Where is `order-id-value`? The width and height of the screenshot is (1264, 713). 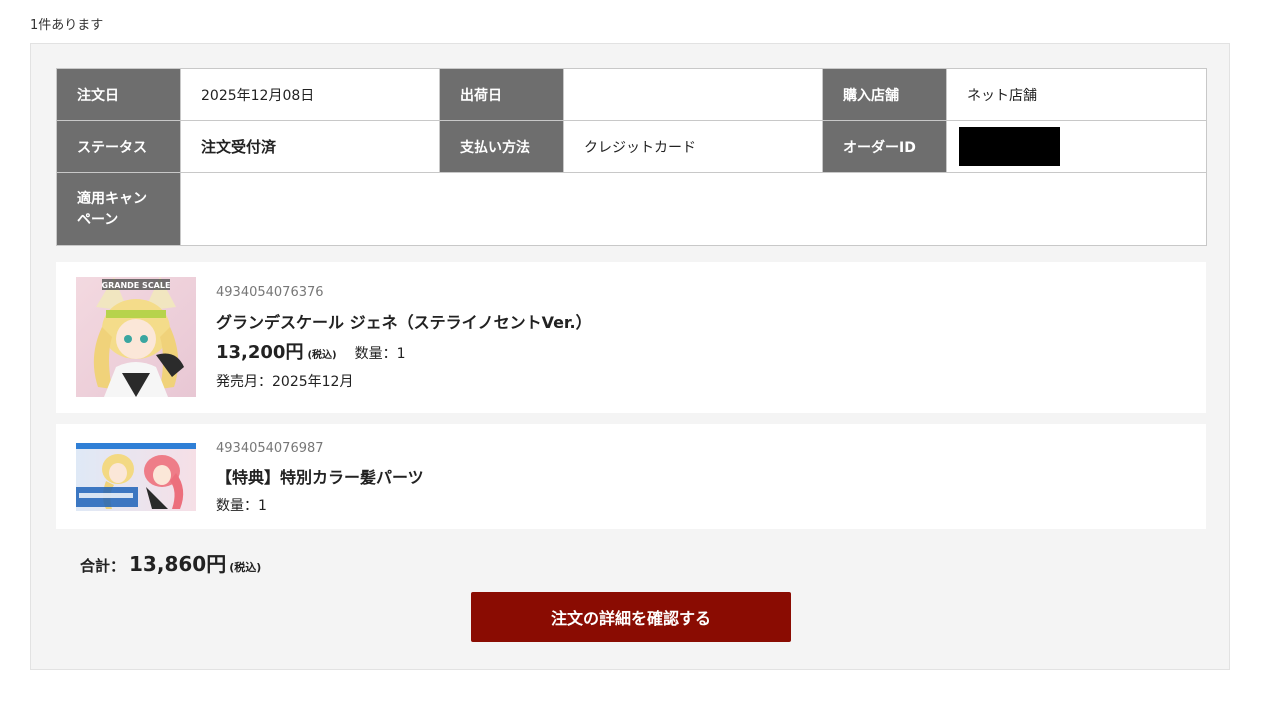 order-id-value is located at coordinates (1076, 146).